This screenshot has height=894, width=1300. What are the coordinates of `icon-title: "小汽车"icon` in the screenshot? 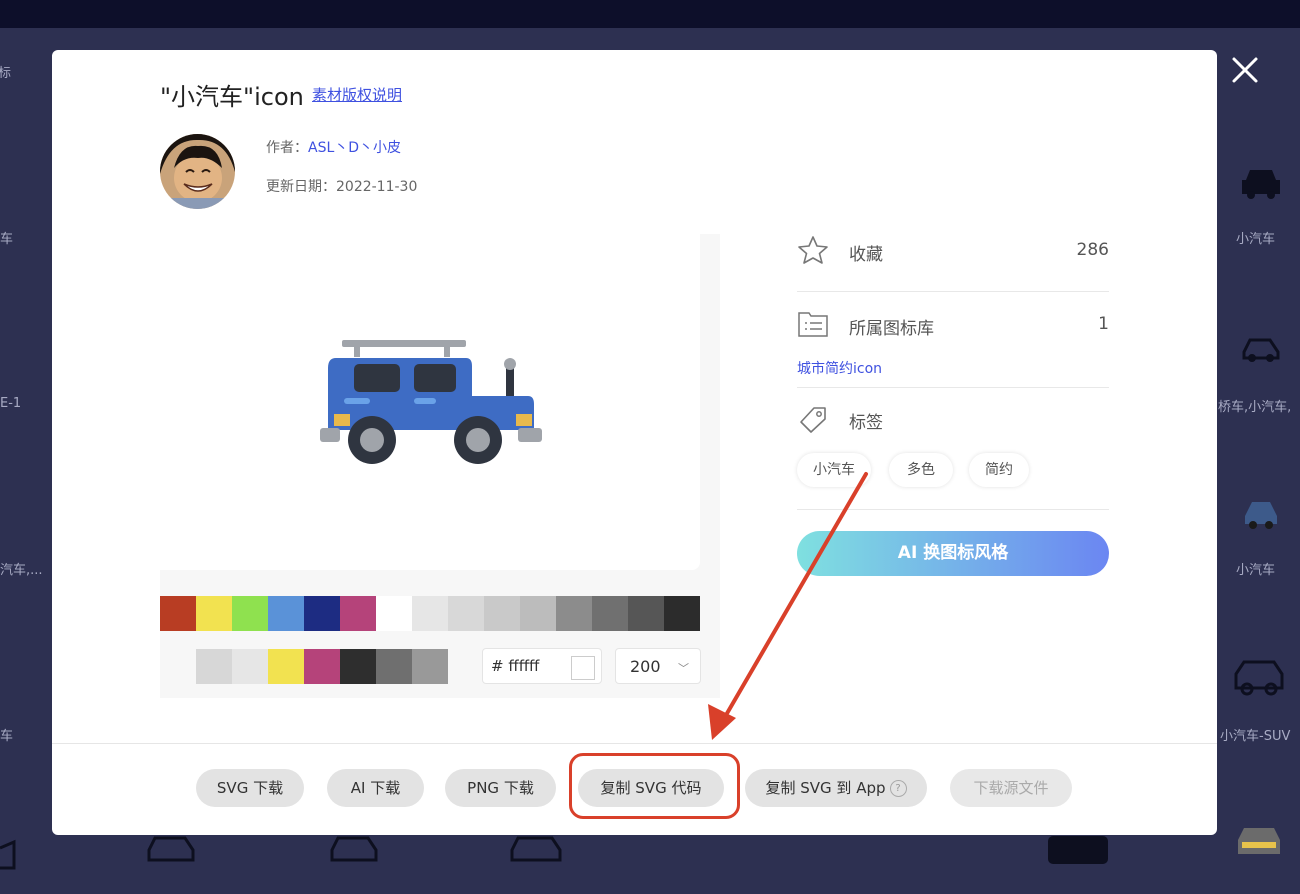 It's located at (232, 97).